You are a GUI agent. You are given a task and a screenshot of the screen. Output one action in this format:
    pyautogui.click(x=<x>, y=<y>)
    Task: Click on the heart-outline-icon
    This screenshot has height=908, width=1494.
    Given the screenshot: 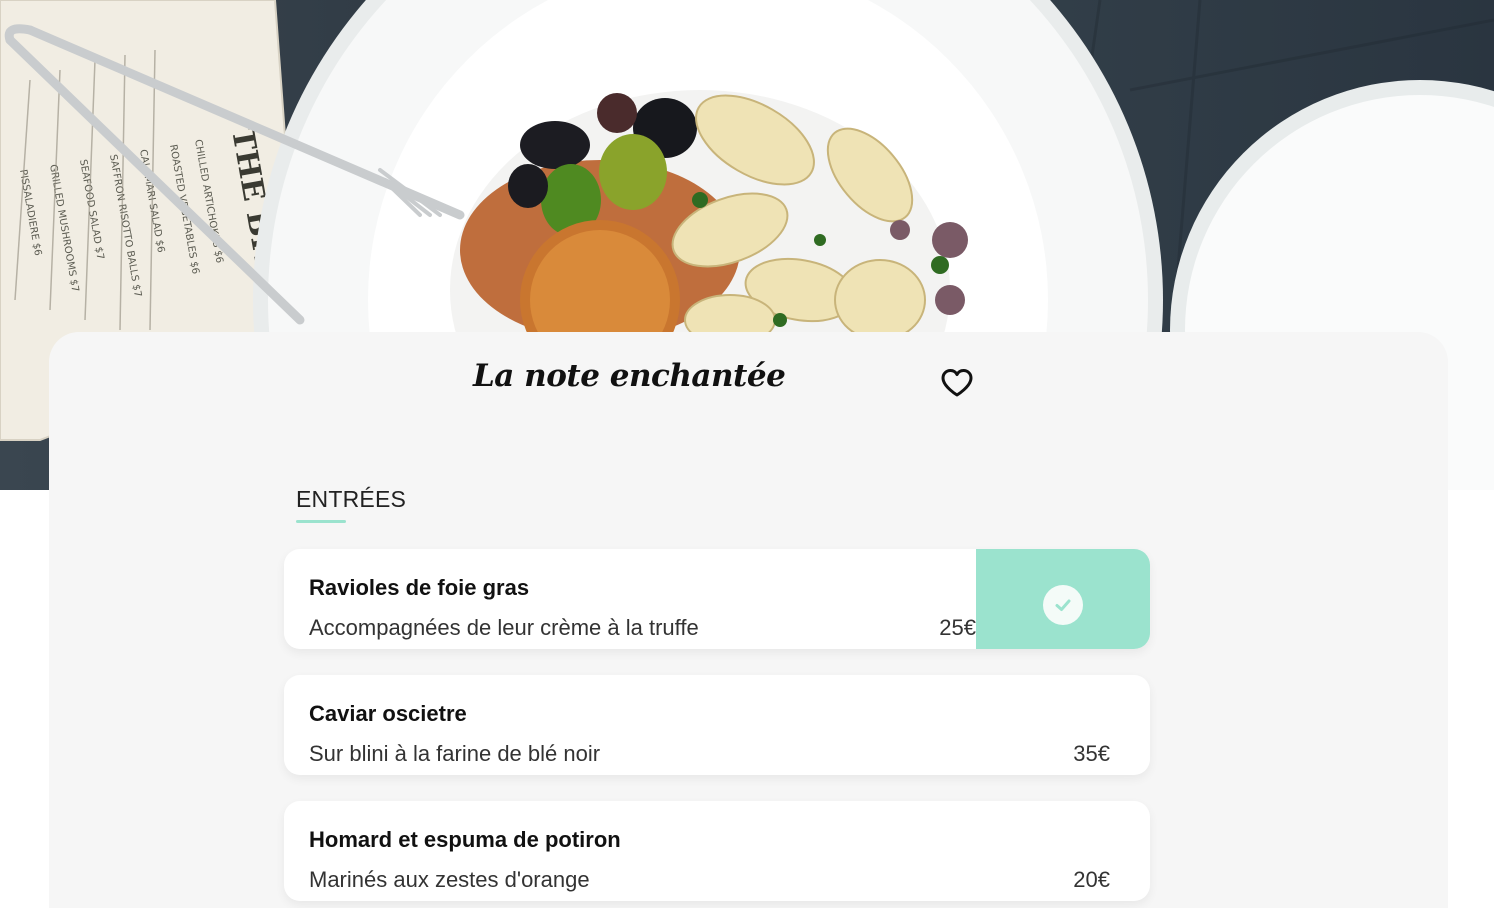 What is the action you would take?
    pyautogui.click(x=957, y=383)
    